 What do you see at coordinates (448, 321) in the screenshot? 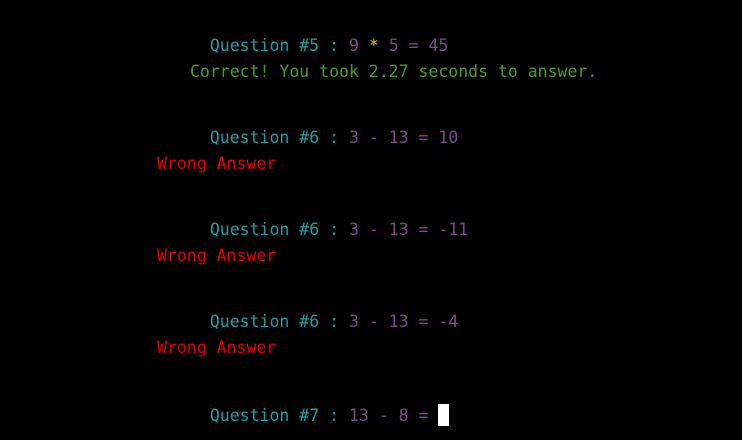
I see `user-answer: -4` at bounding box center [448, 321].